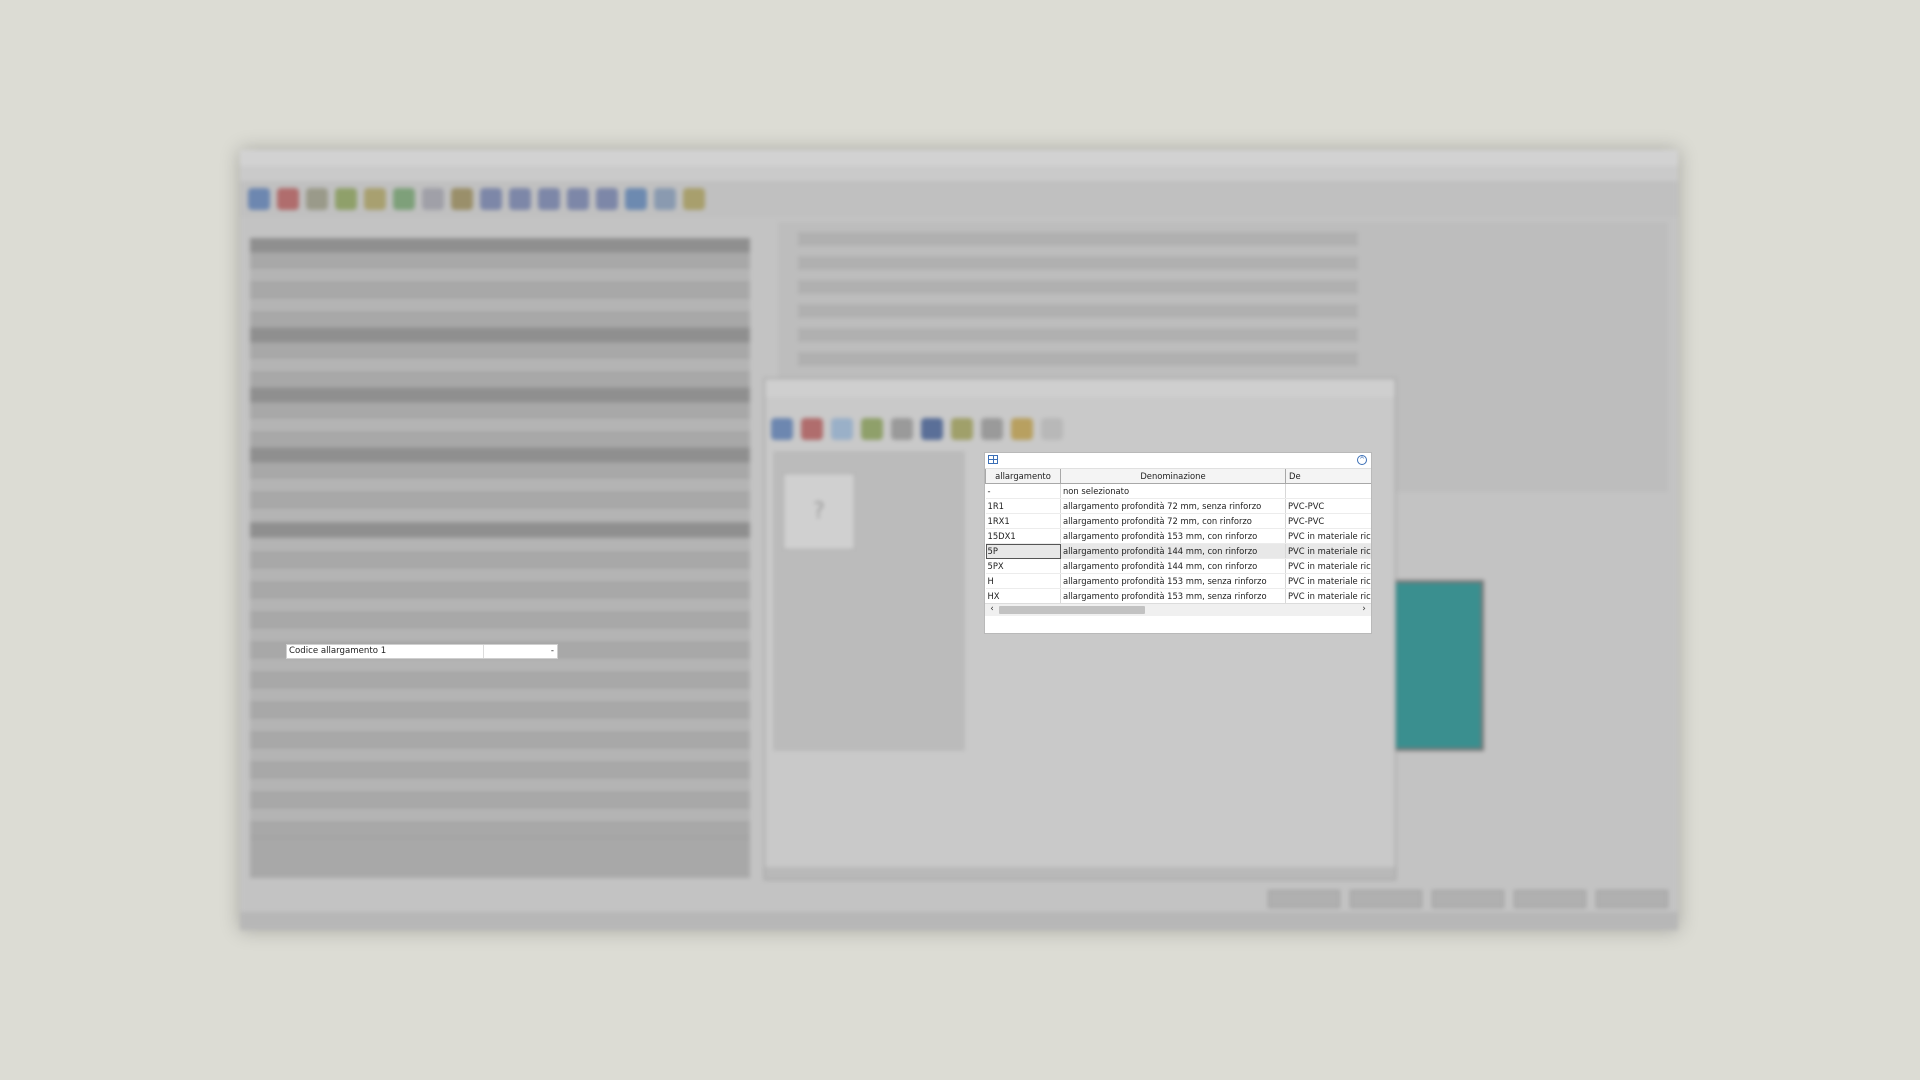 The height and width of the screenshot is (1080, 1920). What do you see at coordinates (959, 158) in the screenshot?
I see `app-titlebar` at bounding box center [959, 158].